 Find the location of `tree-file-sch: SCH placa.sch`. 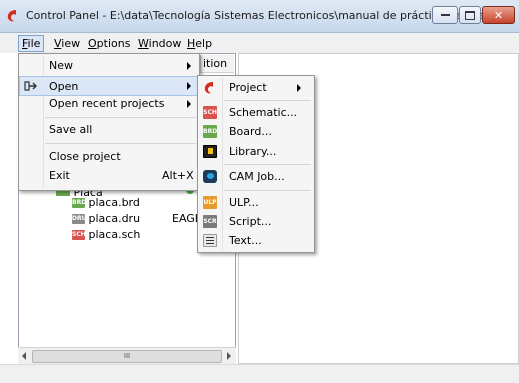

tree-file-sch: SCH placa.sch is located at coordinates (106, 235).